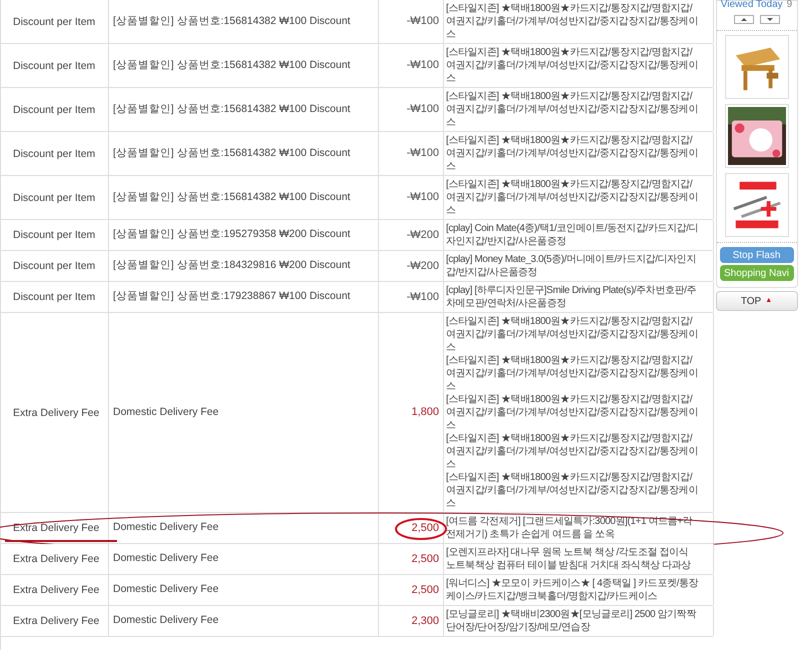  What do you see at coordinates (231, 266) in the screenshot?
I see `item-description: [상품별할인] 상품번호:184329816 ₩200 Discount` at bounding box center [231, 266].